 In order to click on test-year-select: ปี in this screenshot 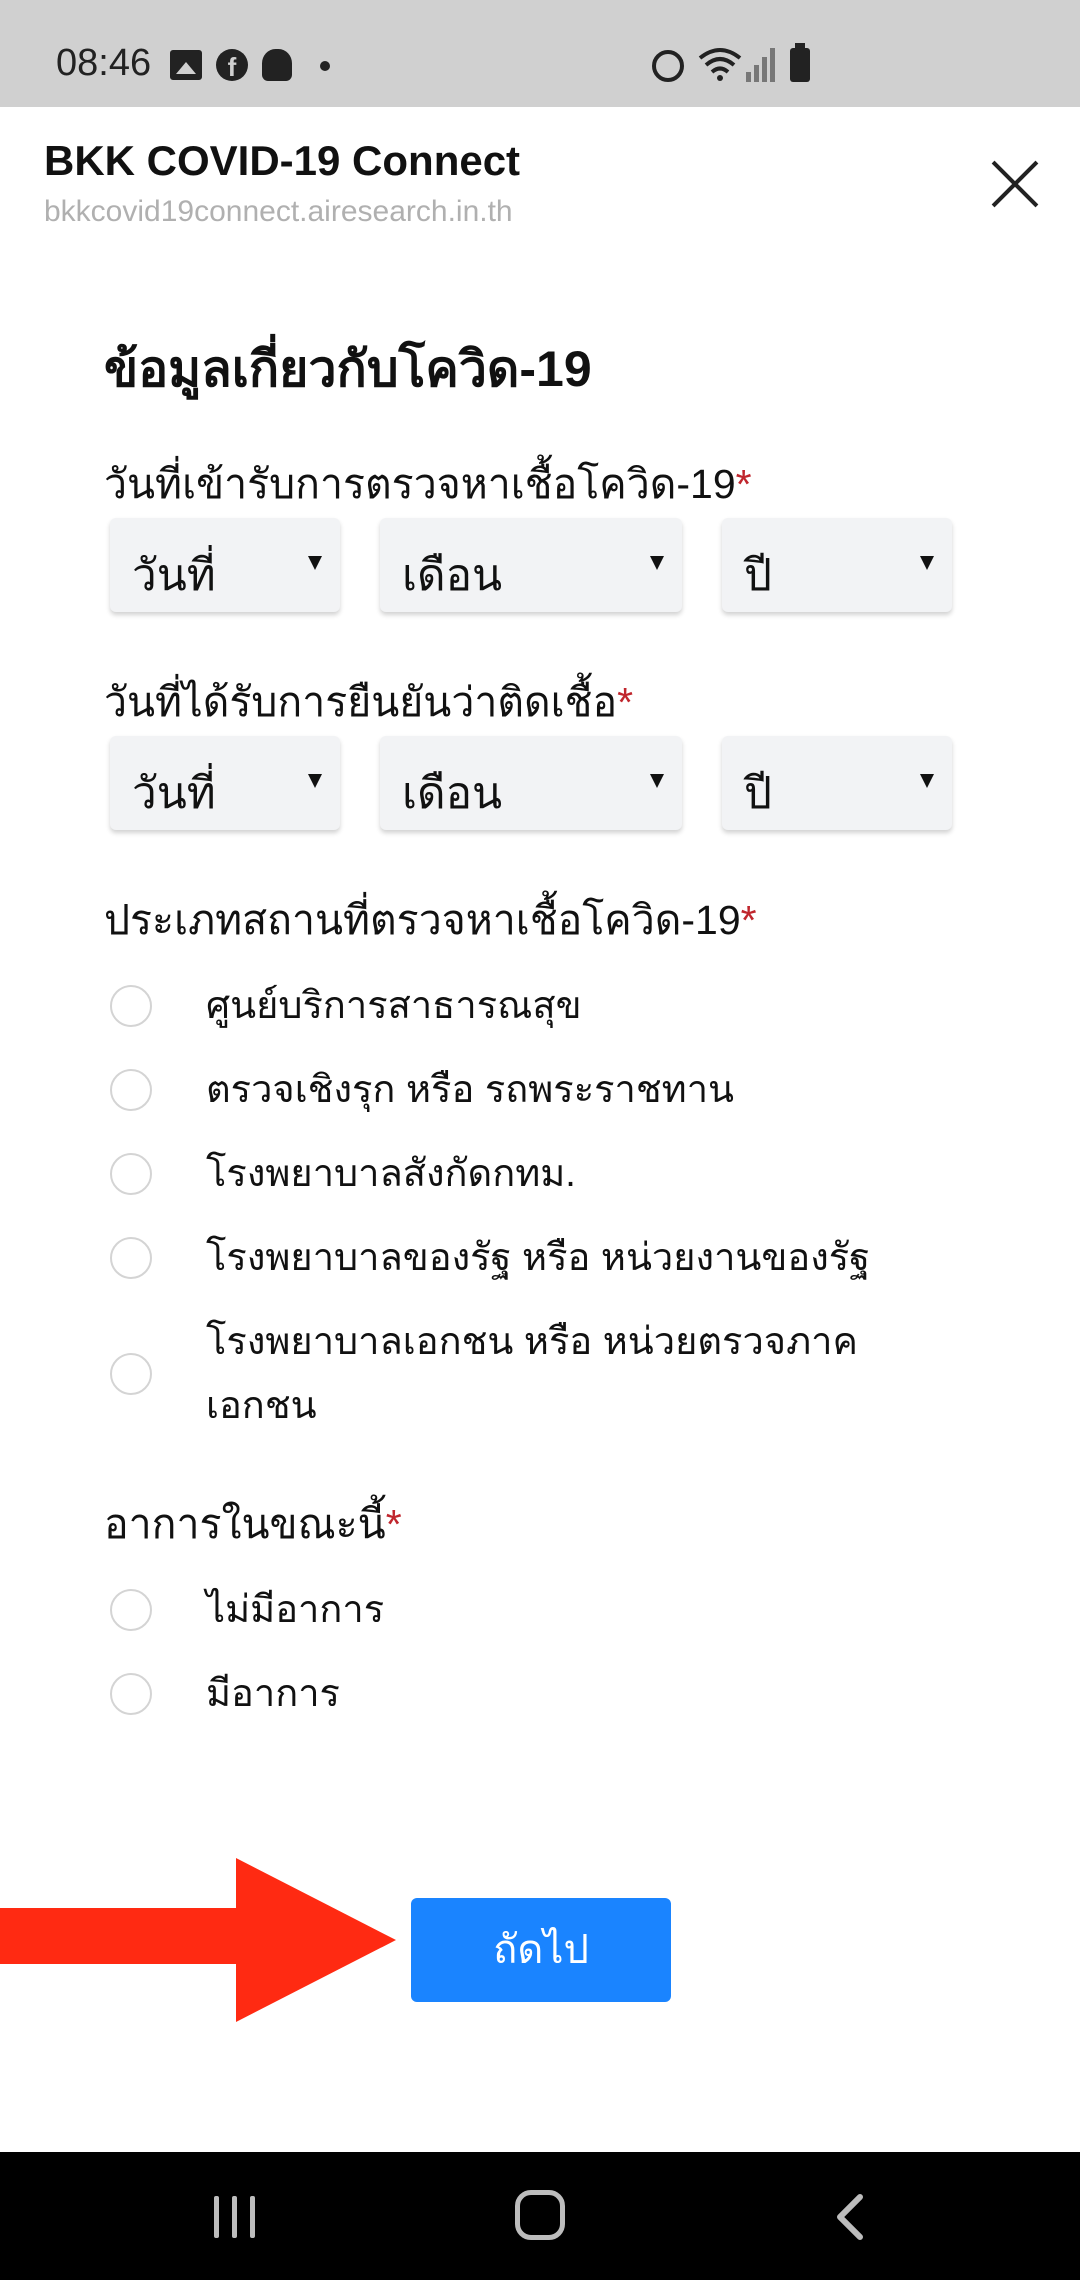, I will do `click(837, 565)`.